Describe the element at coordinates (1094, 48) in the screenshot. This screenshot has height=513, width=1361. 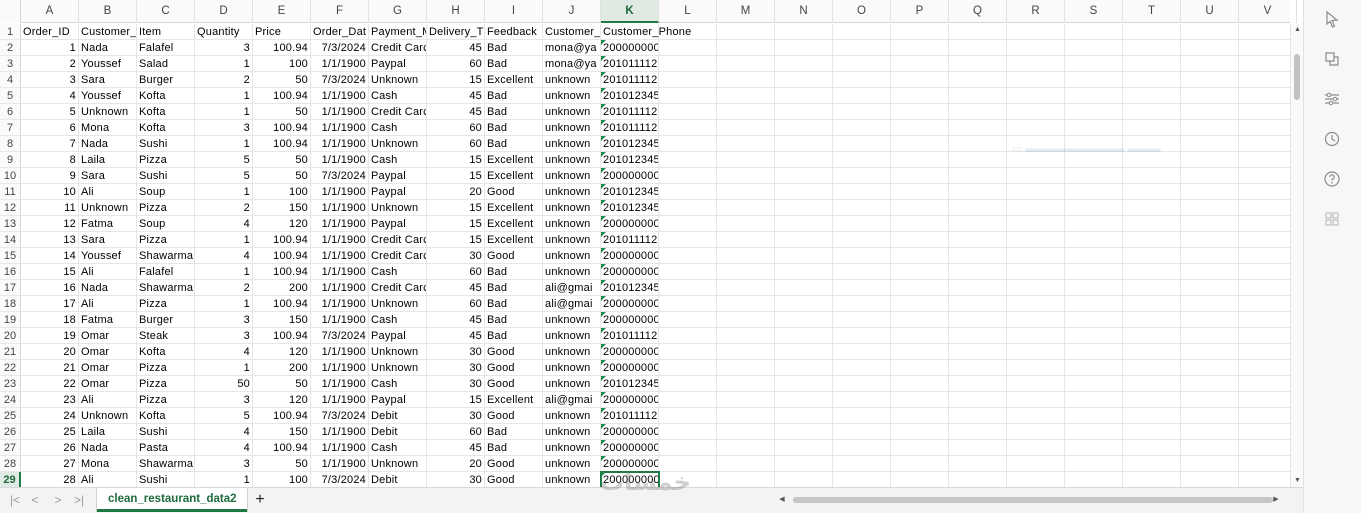
I see `cell-s2` at that location.